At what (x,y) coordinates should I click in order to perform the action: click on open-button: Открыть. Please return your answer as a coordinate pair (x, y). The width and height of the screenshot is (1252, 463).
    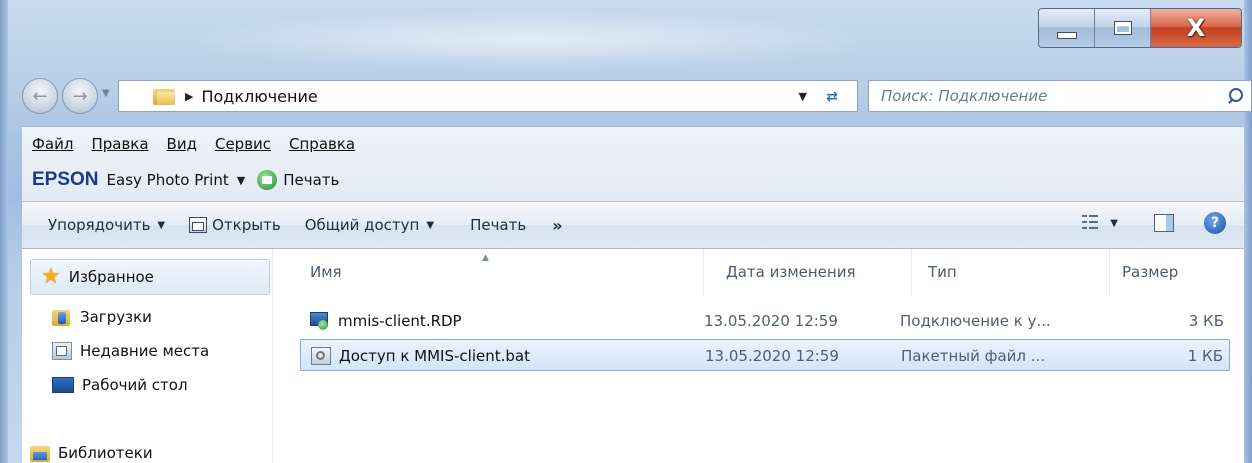
    Looking at the image, I should click on (235, 225).